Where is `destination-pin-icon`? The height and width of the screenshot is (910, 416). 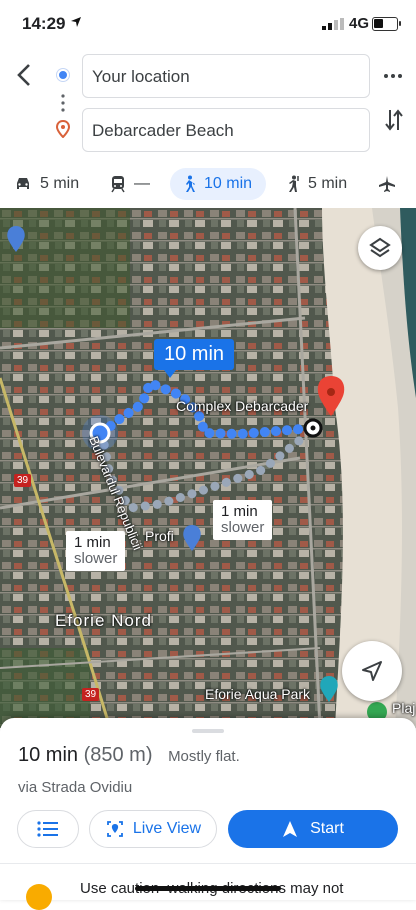
destination-pin-icon is located at coordinates (63, 129).